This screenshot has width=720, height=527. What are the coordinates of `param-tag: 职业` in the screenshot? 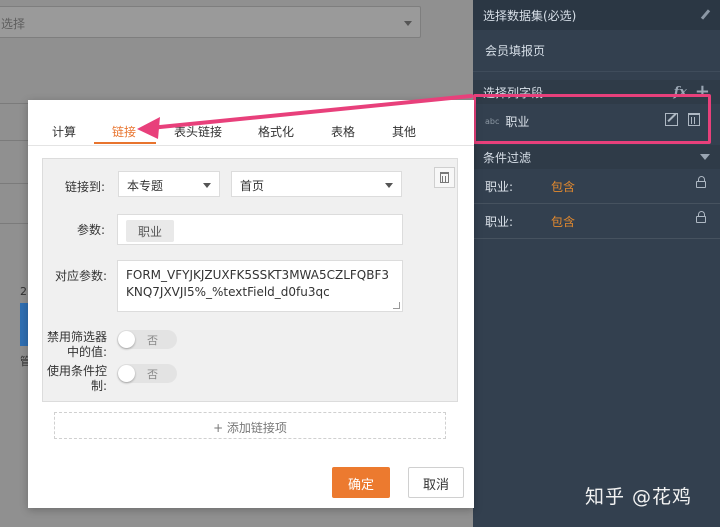 It's located at (150, 231).